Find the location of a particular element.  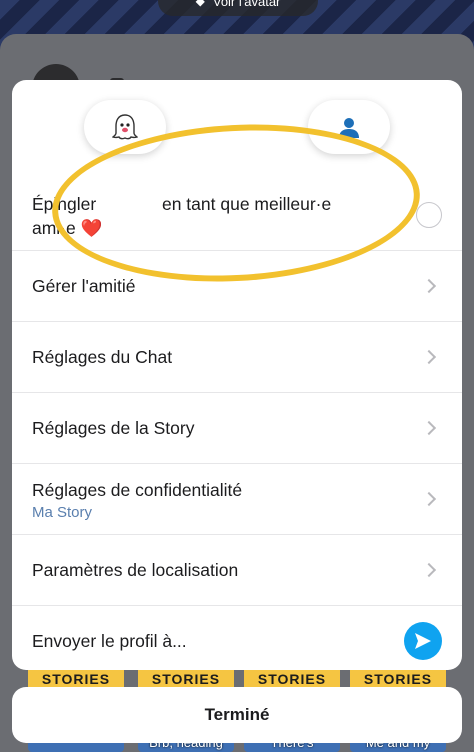

row-label: Gérer l'amitié is located at coordinates (84, 286).